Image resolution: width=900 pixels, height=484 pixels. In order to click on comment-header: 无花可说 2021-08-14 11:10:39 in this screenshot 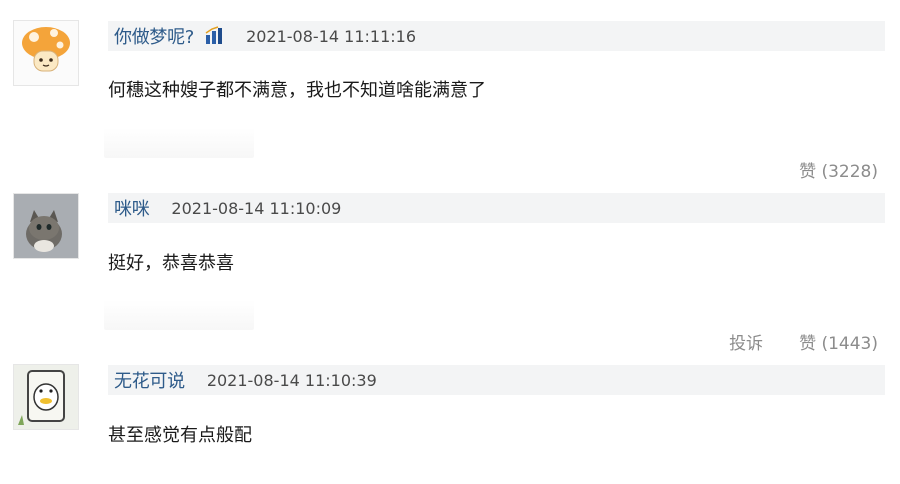, I will do `click(496, 380)`.